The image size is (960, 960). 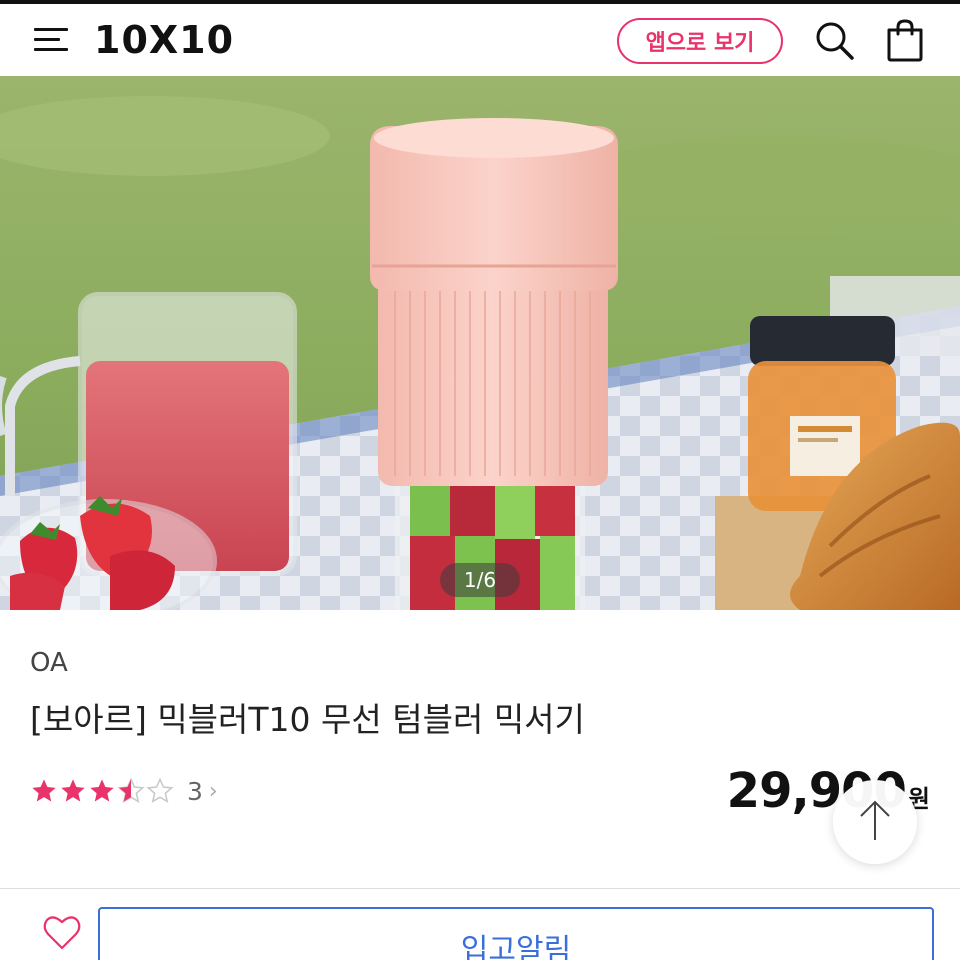 I want to click on header: 10X10 앱으로 보기, so click(x=480, y=40).